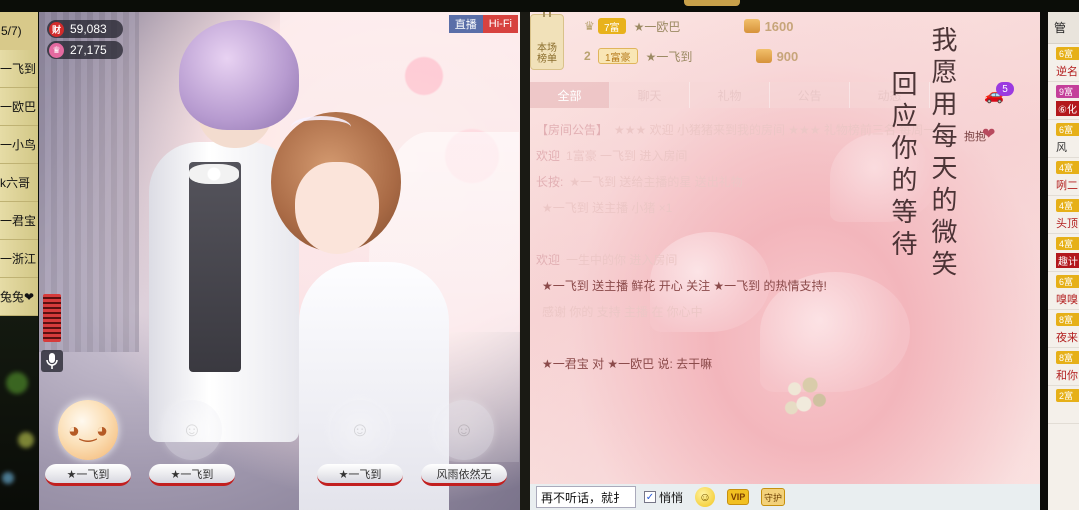 Image resolution: width=1079 pixels, height=510 pixels. Describe the element at coordinates (1063, 405) in the screenshot. I see `admin-list-item: 2富` at that location.